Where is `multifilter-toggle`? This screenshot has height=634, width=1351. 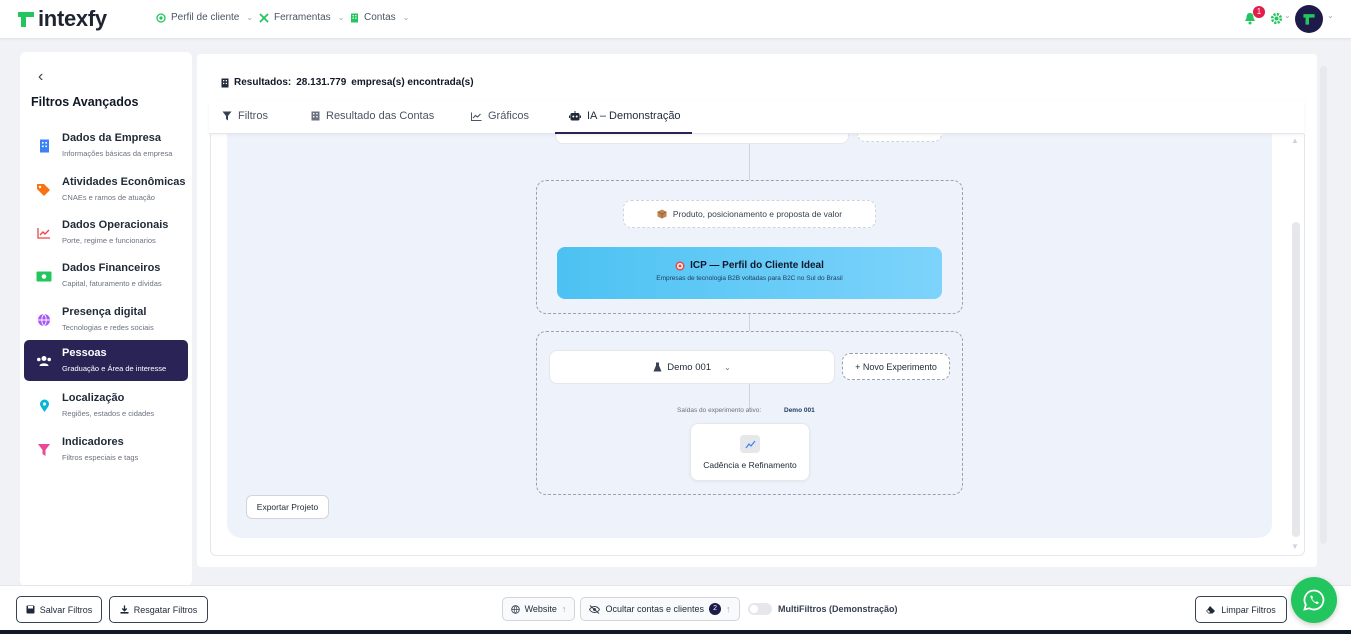
multifilter-toggle is located at coordinates (760, 609).